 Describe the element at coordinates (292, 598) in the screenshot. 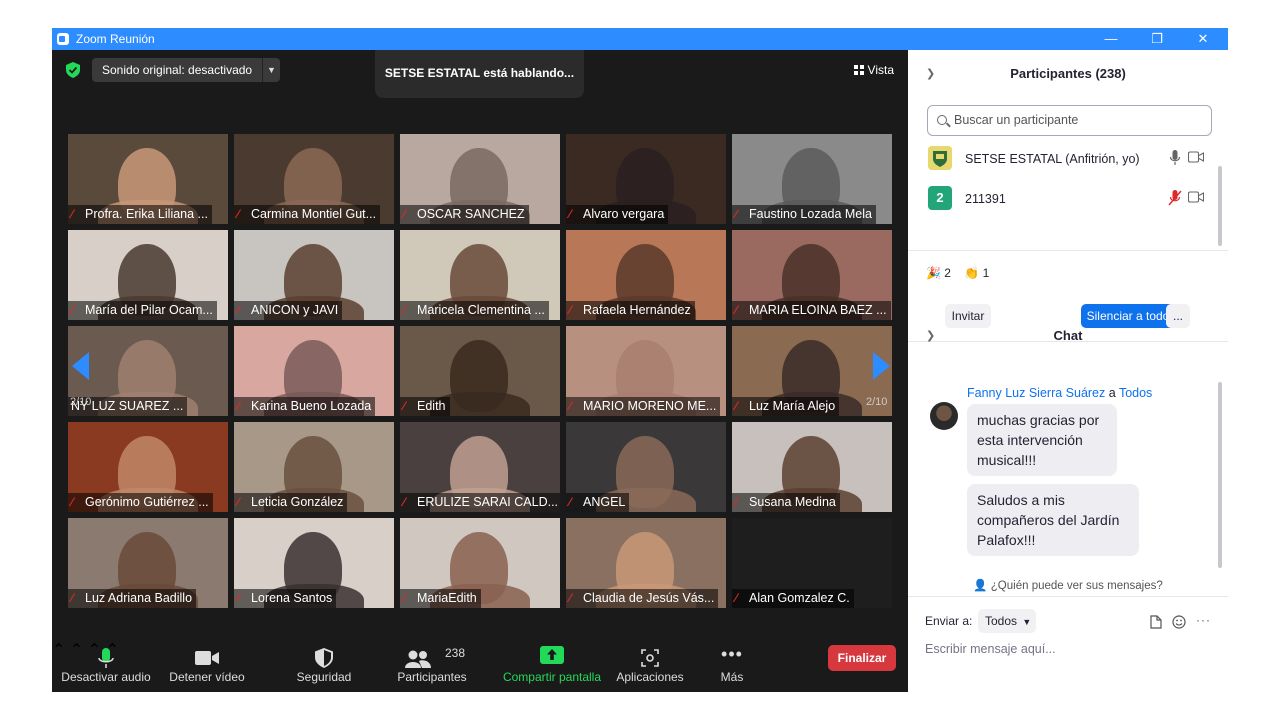

I see `participant-name: Lorena Santos` at that location.